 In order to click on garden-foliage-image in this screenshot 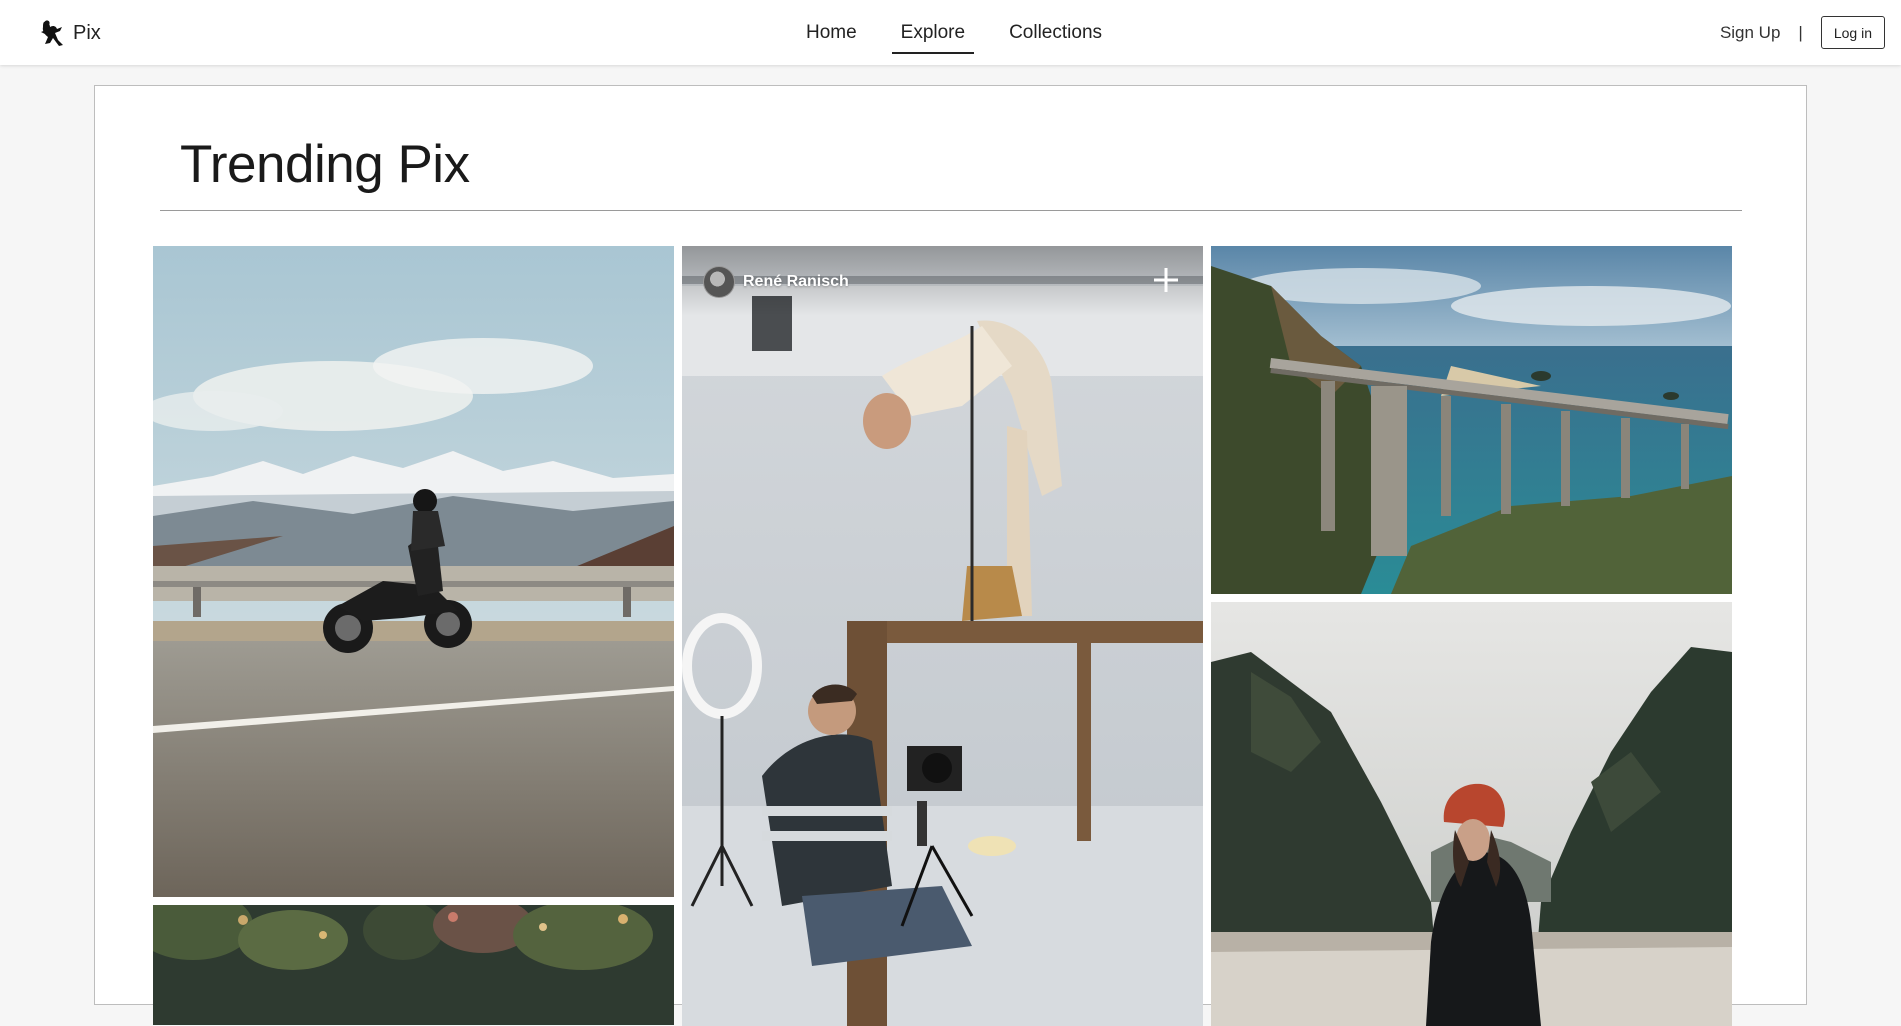, I will do `click(413, 965)`.